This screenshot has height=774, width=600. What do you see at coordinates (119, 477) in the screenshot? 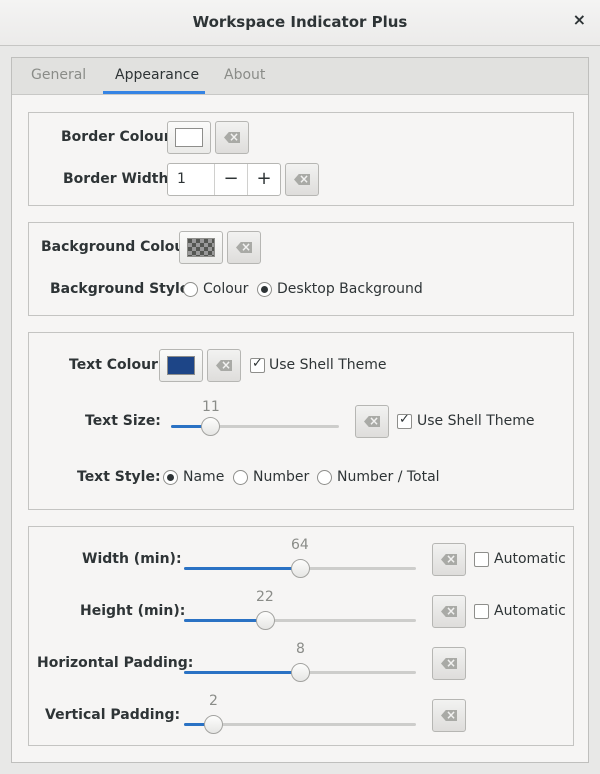
I see `text-style-label: Text Style:` at bounding box center [119, 477].